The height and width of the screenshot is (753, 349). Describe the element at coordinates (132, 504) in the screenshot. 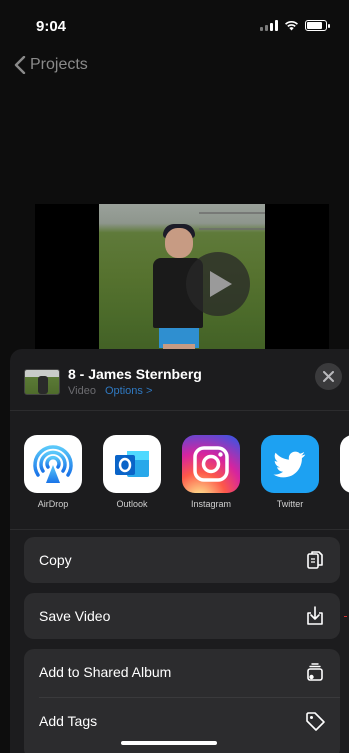

I see `app-label: Outlook` at that location.